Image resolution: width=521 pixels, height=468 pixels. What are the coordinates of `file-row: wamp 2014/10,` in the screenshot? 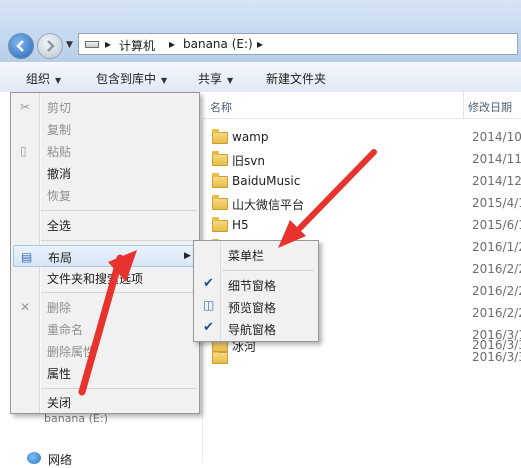 It's located at (365, 139).